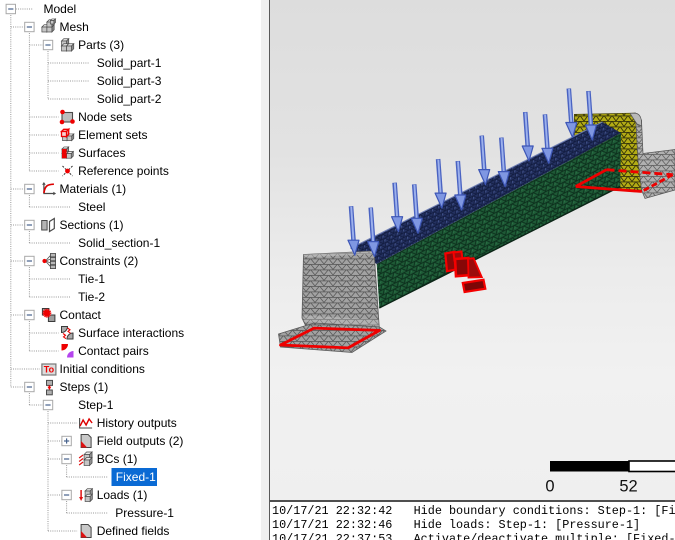 The height and width of the screenshot is (540, 675). What do you see at coordinates (129, 63) in the screenshot?
I see `svg-text: Solid_part-1` at bounding box center [129, 63].